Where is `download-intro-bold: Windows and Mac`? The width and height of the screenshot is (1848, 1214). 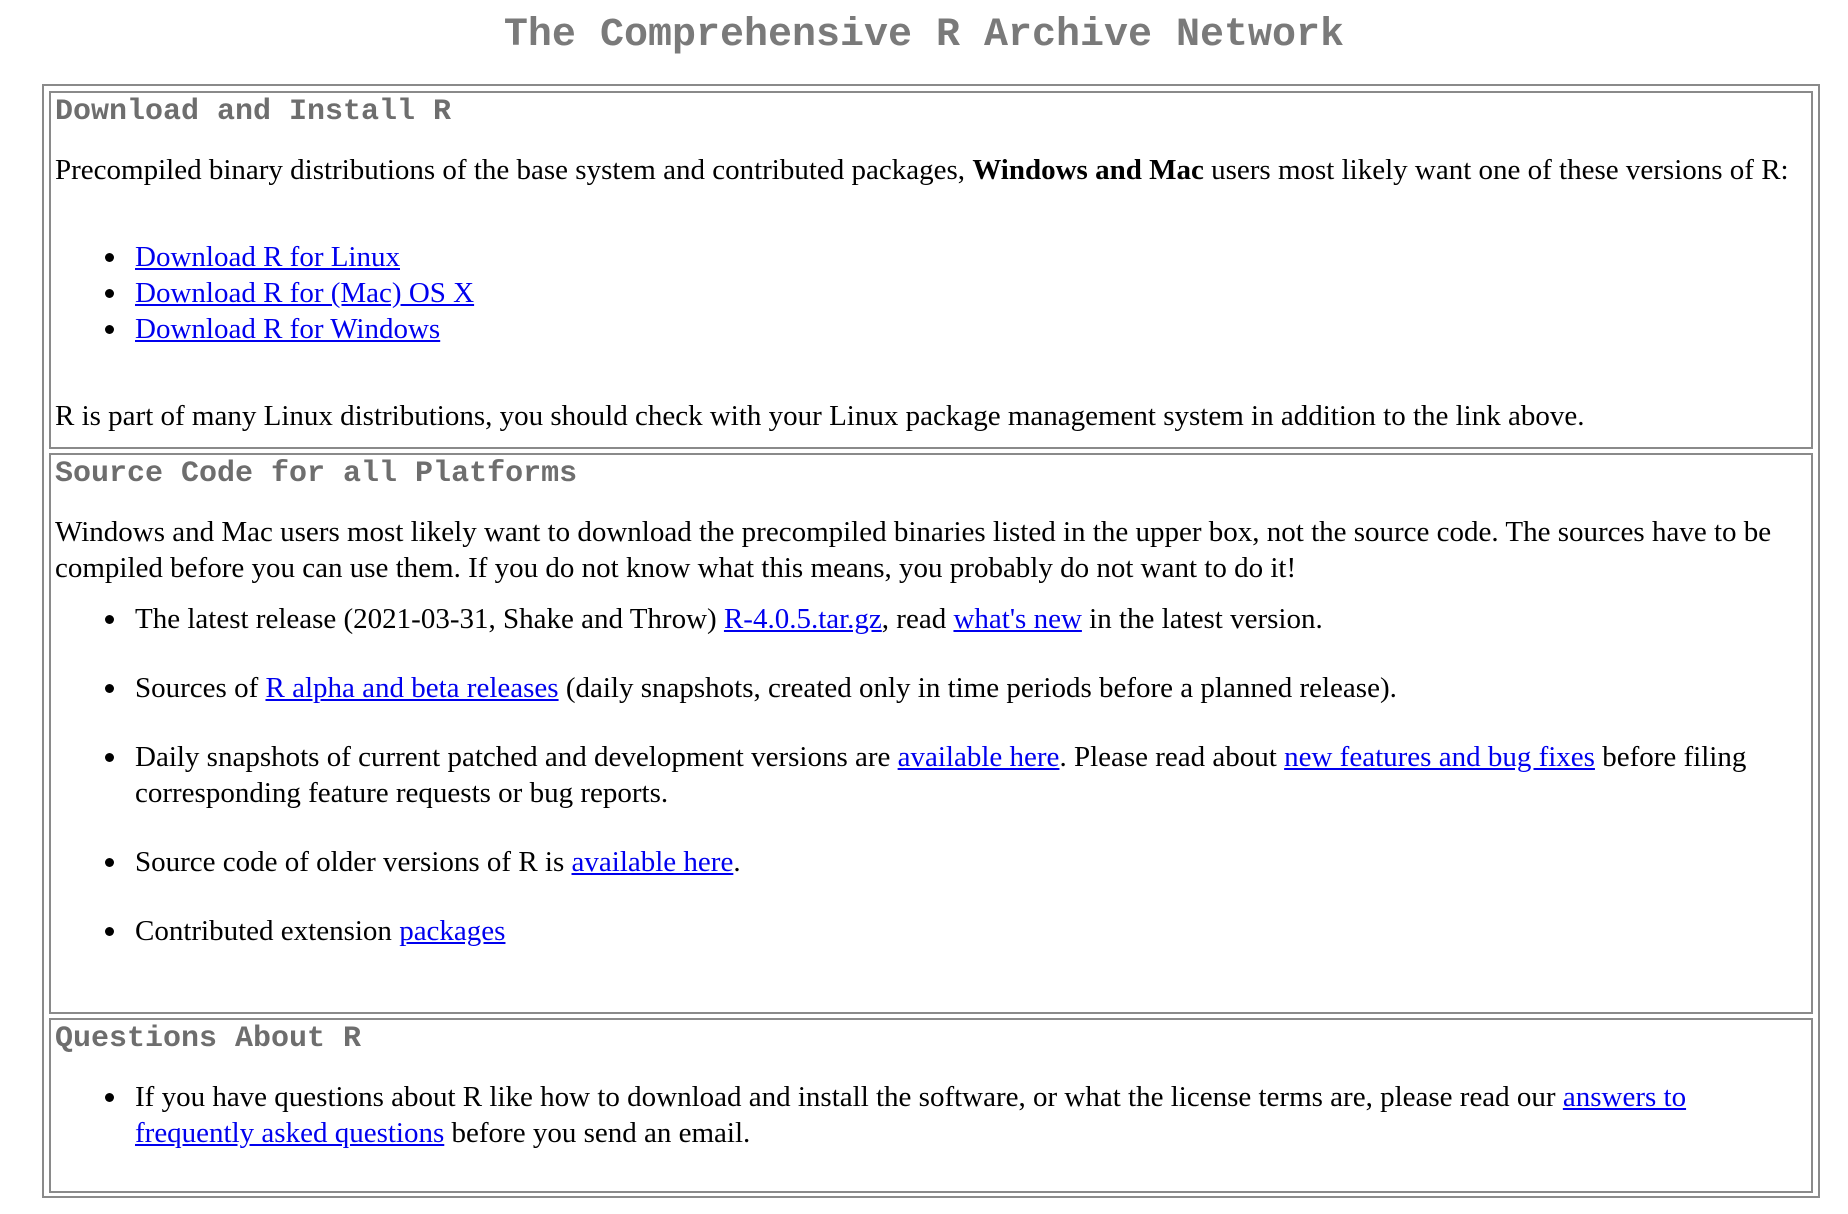 download-intro-bold: Windows and Mac is located at coordinates (1088, 170).